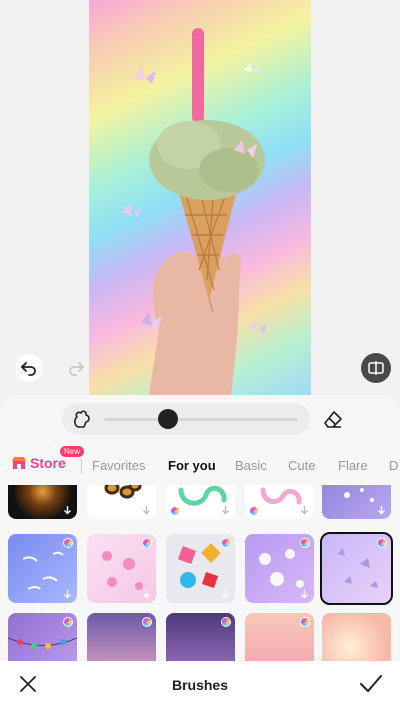  What do you see at coordinates (356, 502) in the screenshot?
I see `brush-sparkle-purple` at bounding box center [356, 502].